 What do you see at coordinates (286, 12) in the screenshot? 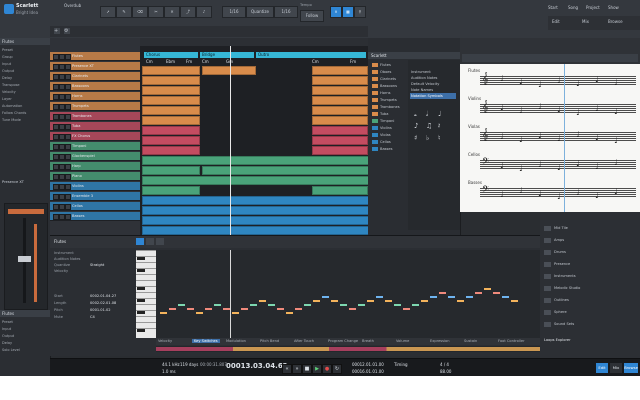
I see `snap-value: 1/16` at bounding box center [286, 12].